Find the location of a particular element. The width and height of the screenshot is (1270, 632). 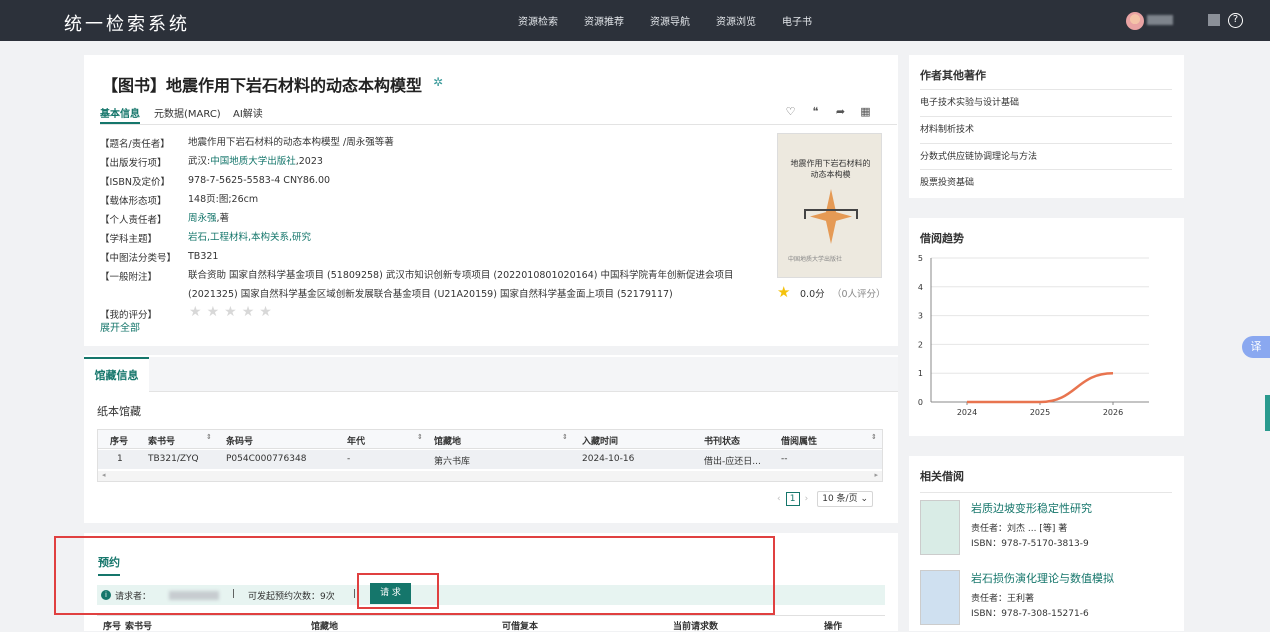

subject-link: 岩石,工程材料,本构关系,研究 is located at coordinates (478, 237).